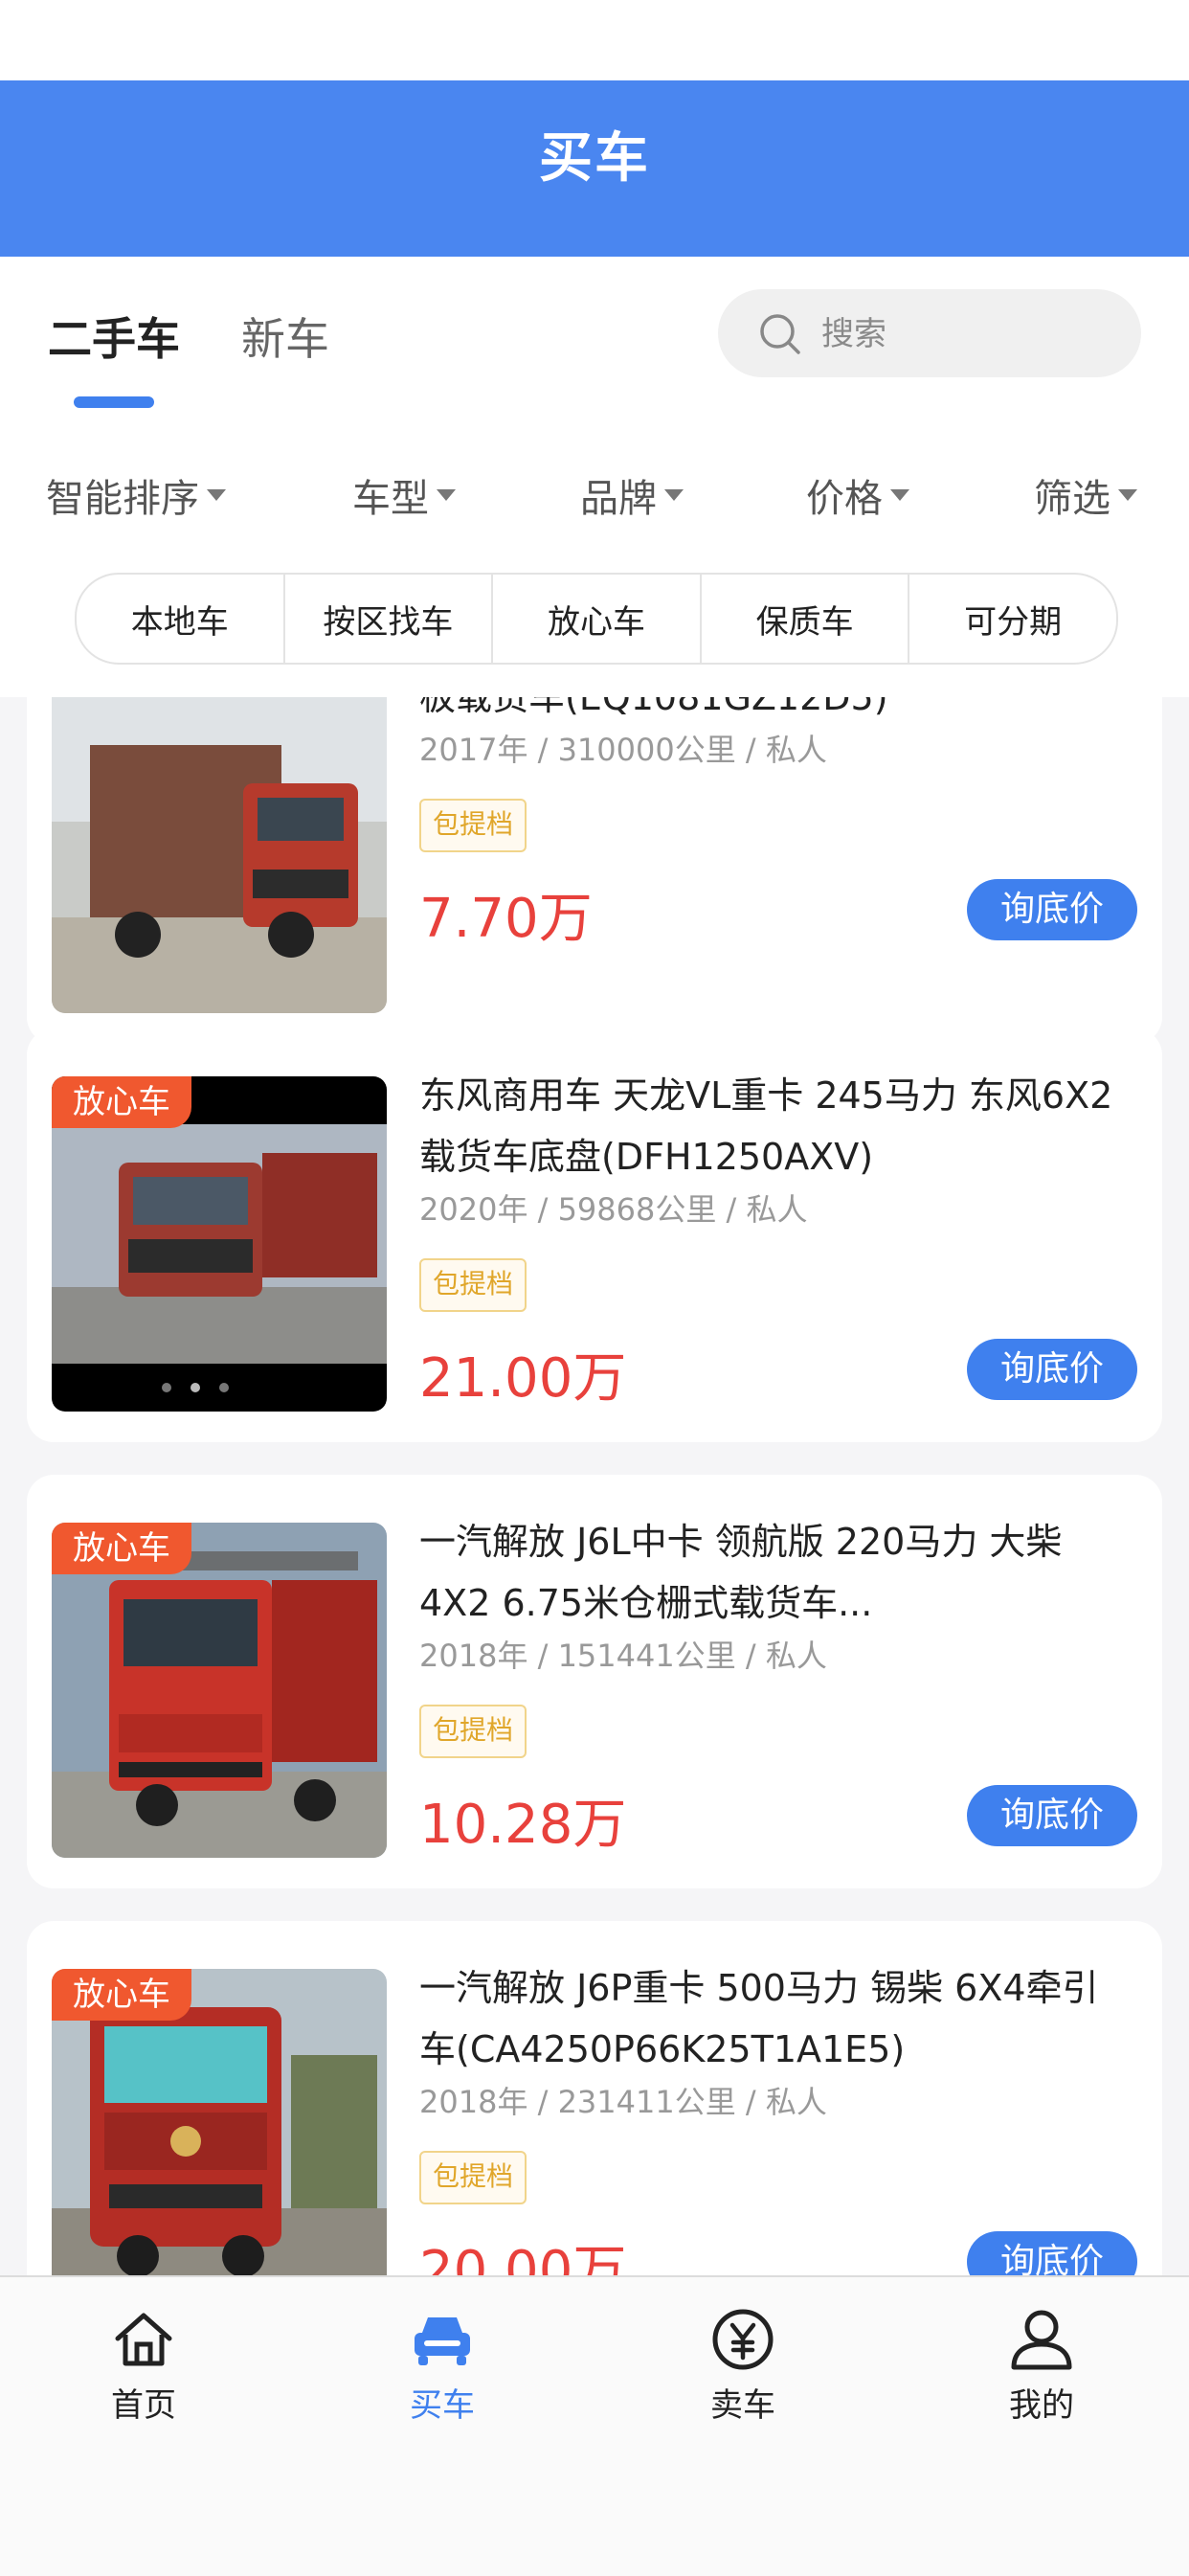 The height and width of the screenshot is (2576, 1189). What do you see at coordinates (623, 2102) in the screenshot?
I see `listing-meta: 2018年 / 231411公里 / 私人` at bounding box center [623, 2102].